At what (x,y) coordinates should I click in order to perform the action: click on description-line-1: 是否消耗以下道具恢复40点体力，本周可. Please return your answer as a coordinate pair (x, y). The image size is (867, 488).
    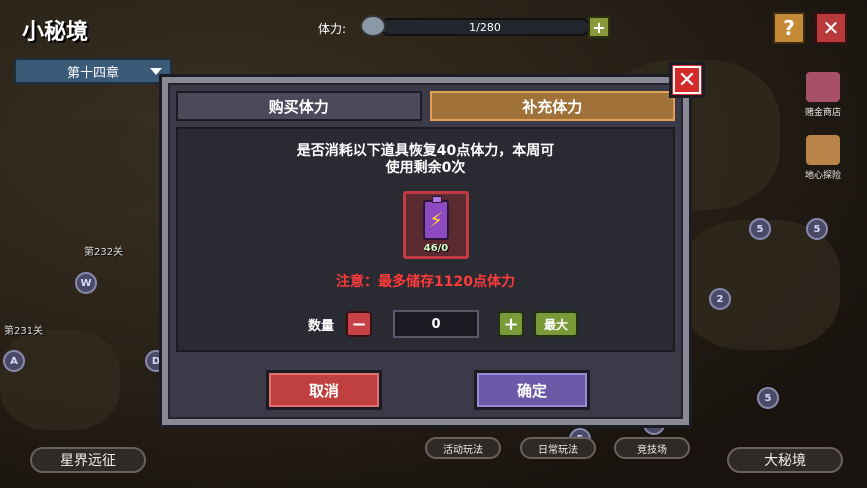
    Looking at the image, I should click on (425, 151).